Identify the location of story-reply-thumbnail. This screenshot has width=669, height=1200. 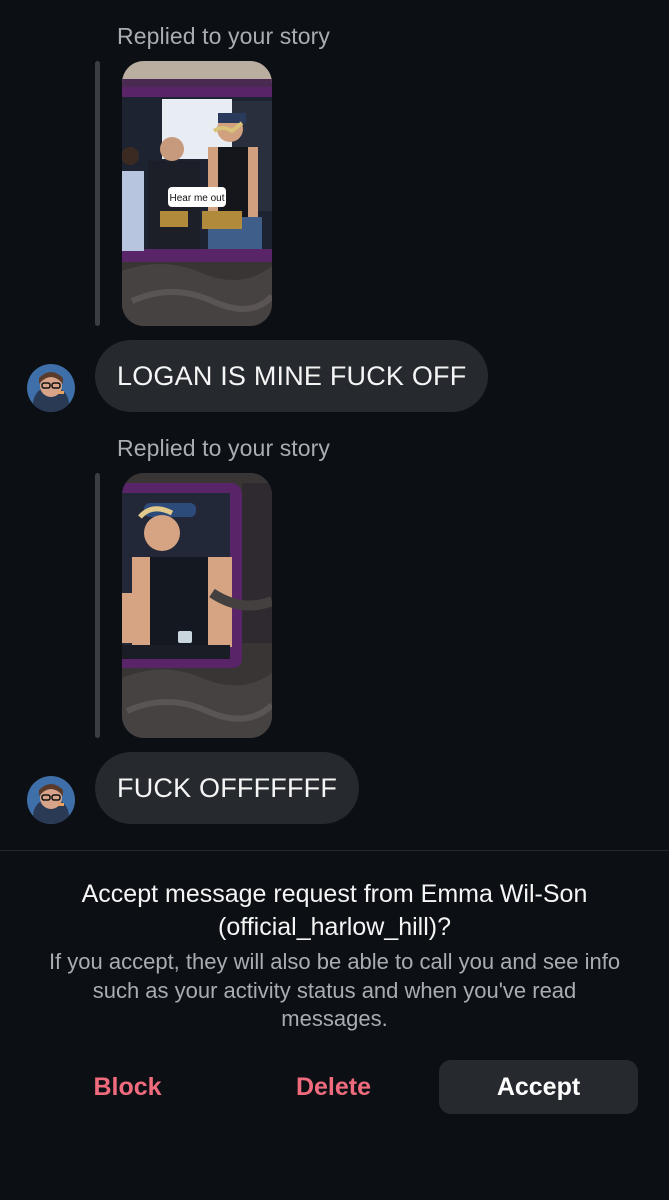
(197, 605).